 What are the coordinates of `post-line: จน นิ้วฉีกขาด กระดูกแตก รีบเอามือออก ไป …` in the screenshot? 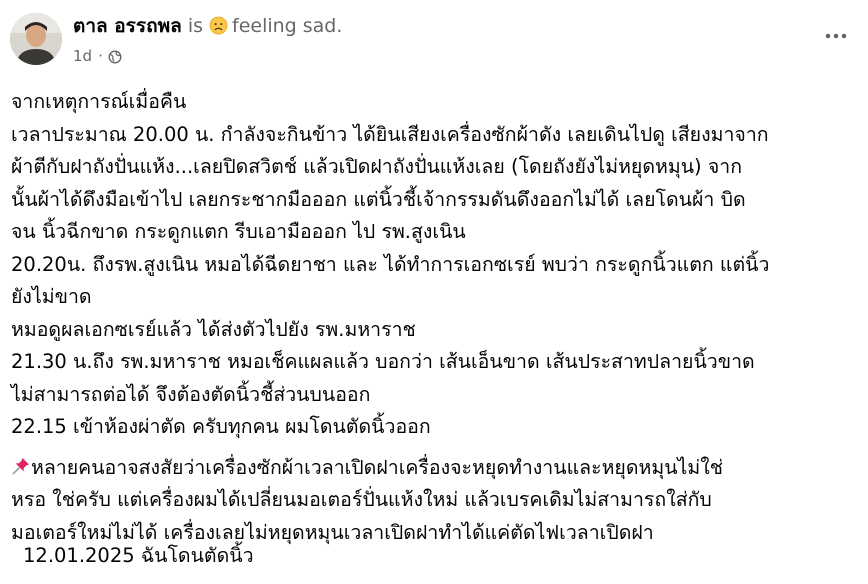 It's located at (238, 231).